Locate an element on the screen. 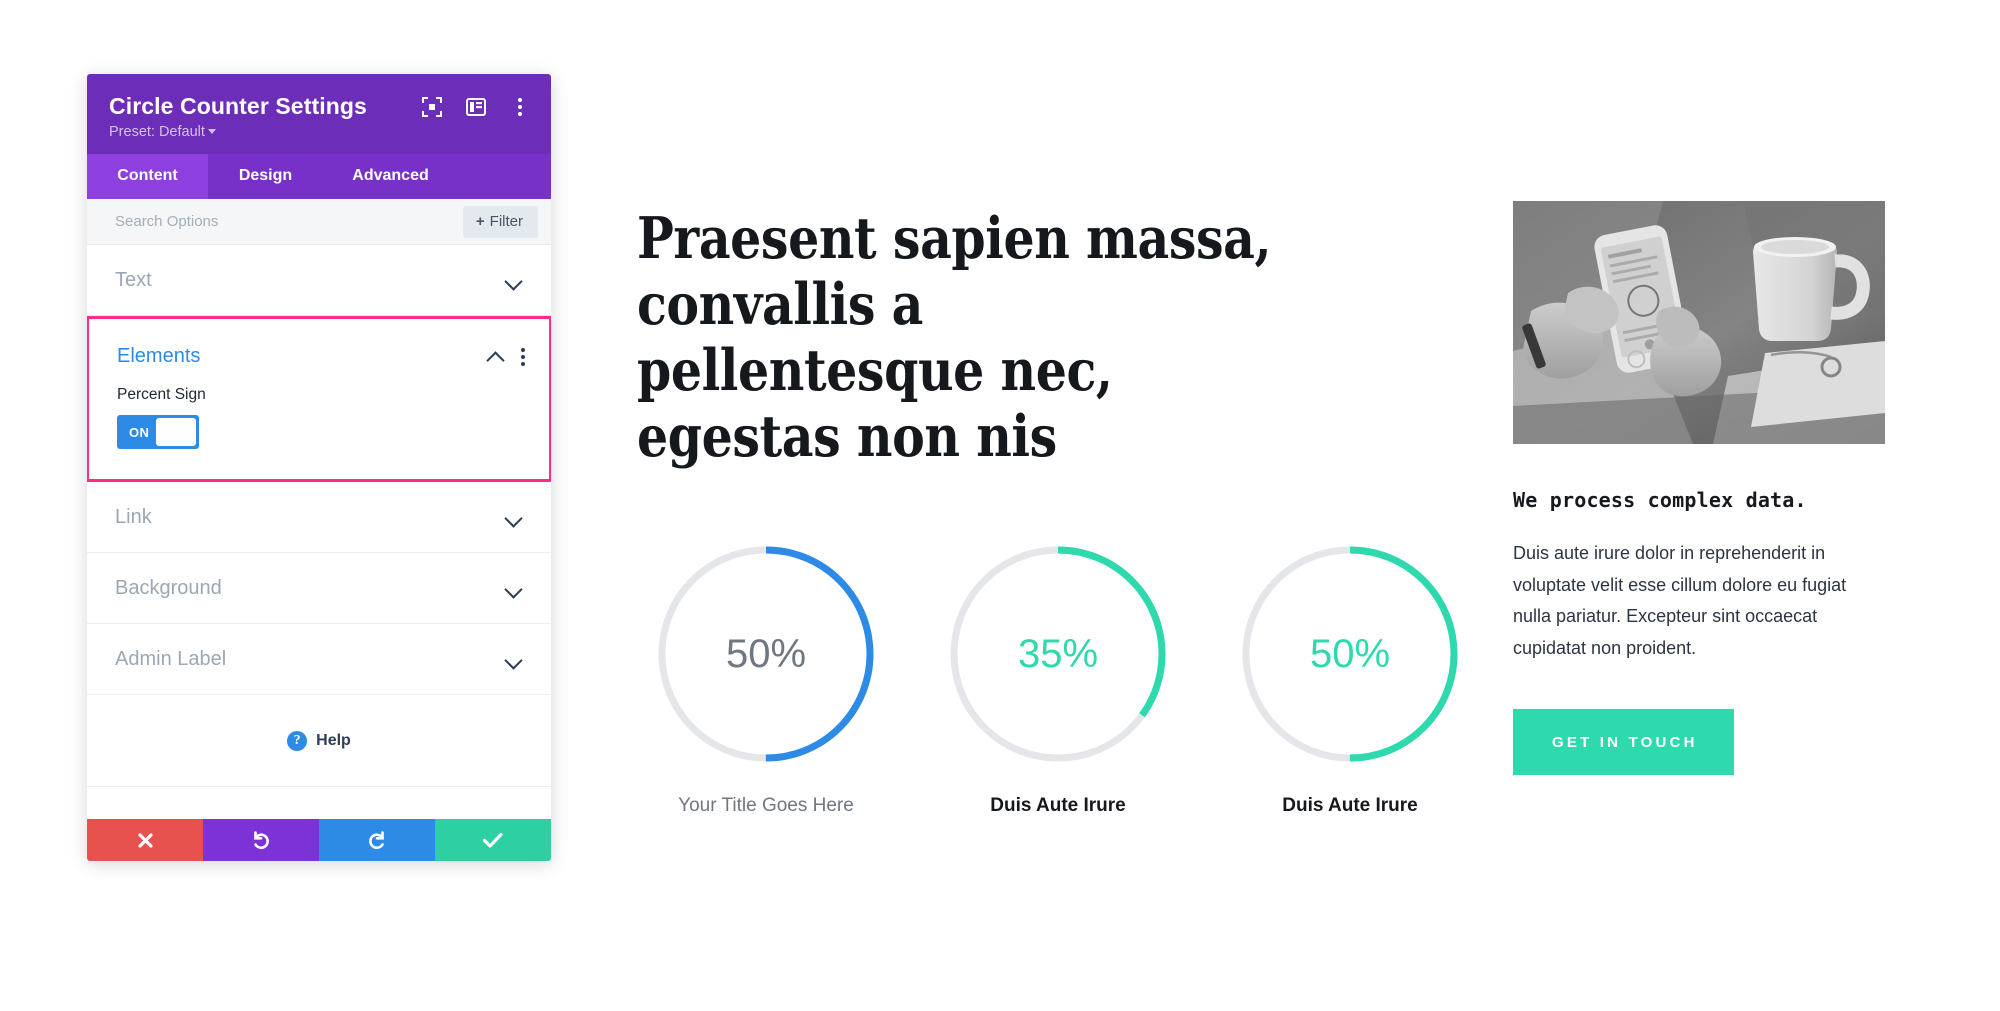  section-admin-label-label: Admin Label is located at coordinates (171, 658).